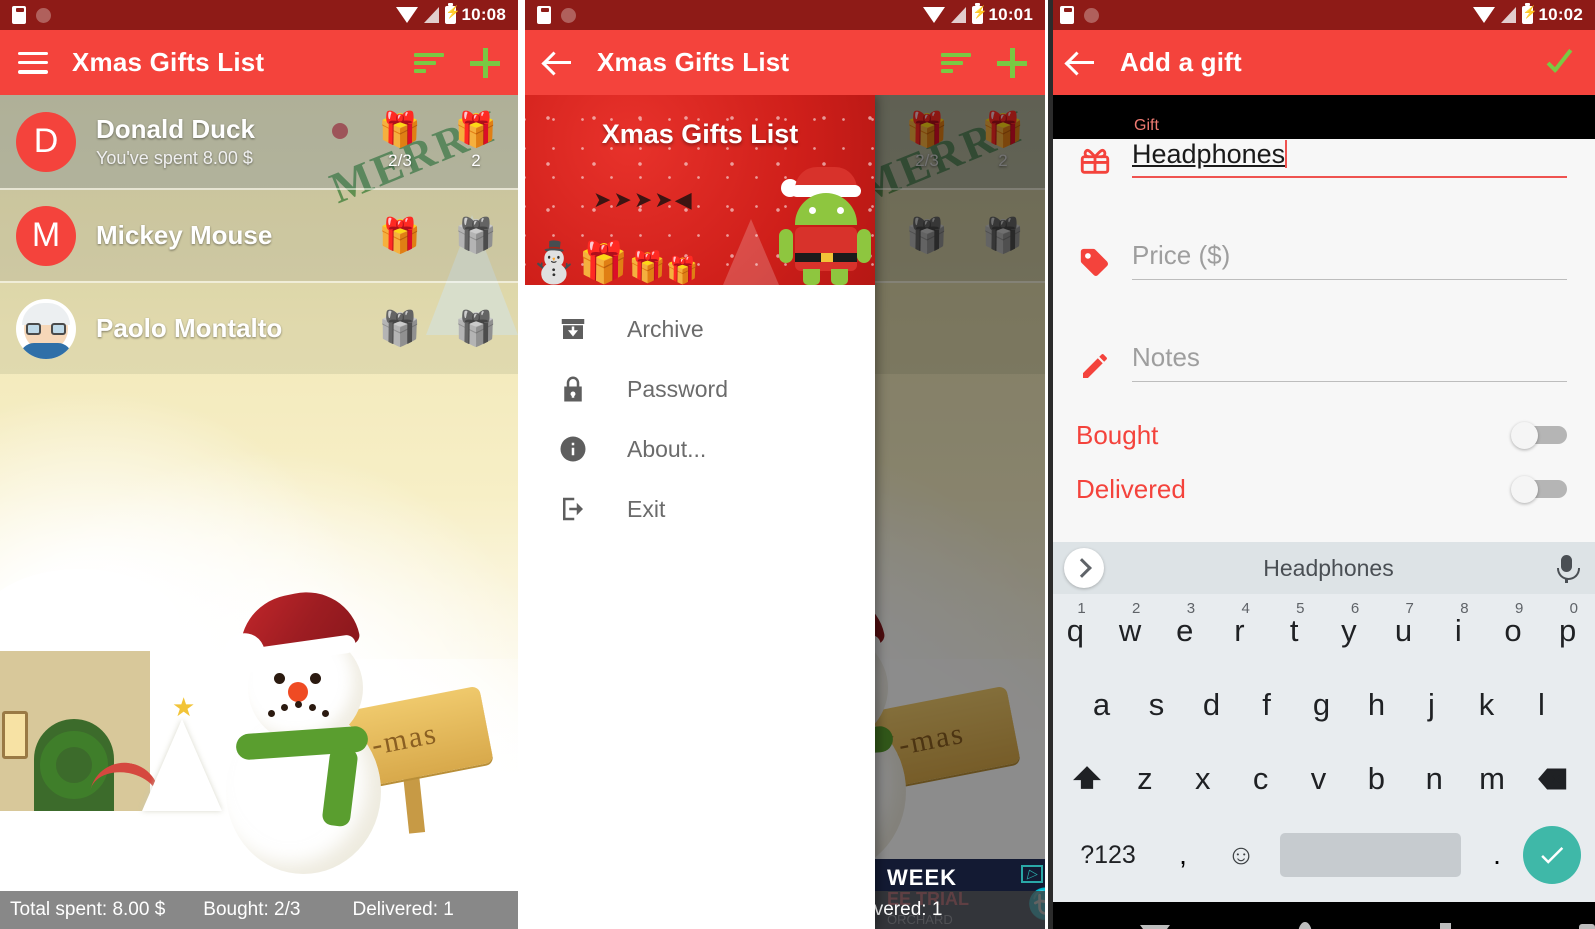 This screenshot has width=1595, height=929. I want to click on key-k: k, so click(1486, 705).